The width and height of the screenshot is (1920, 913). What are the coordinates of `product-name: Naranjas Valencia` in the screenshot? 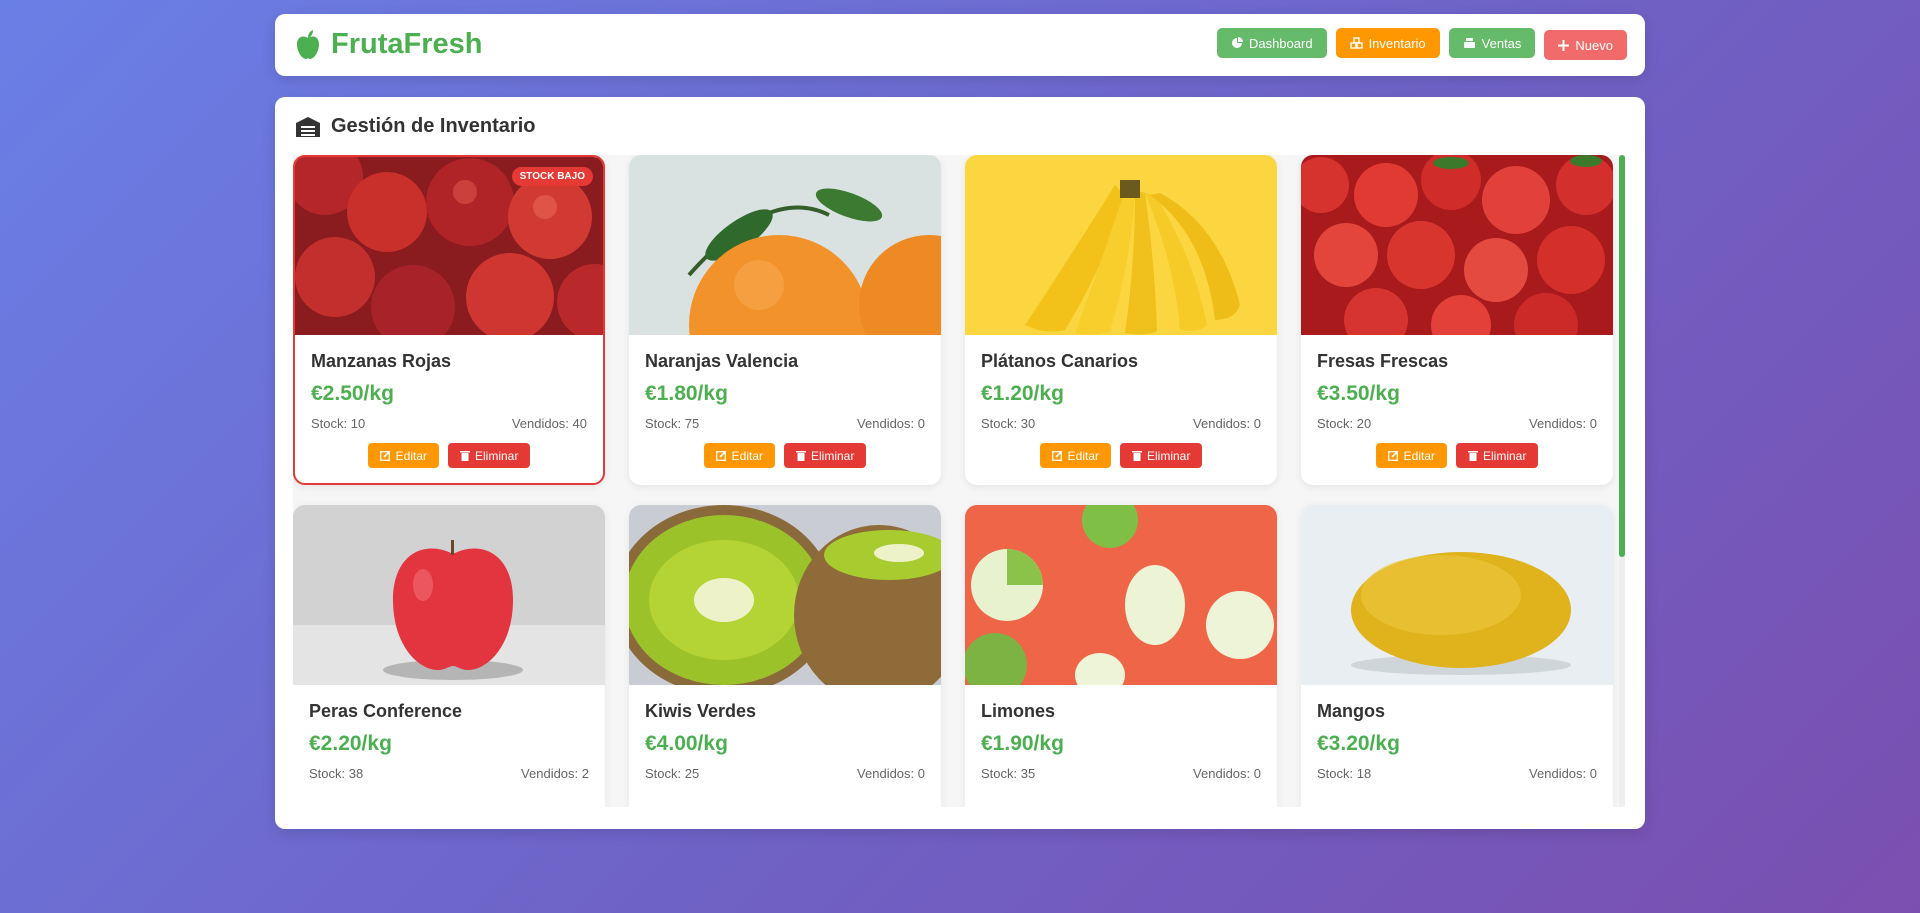 It's located at (722, 361).